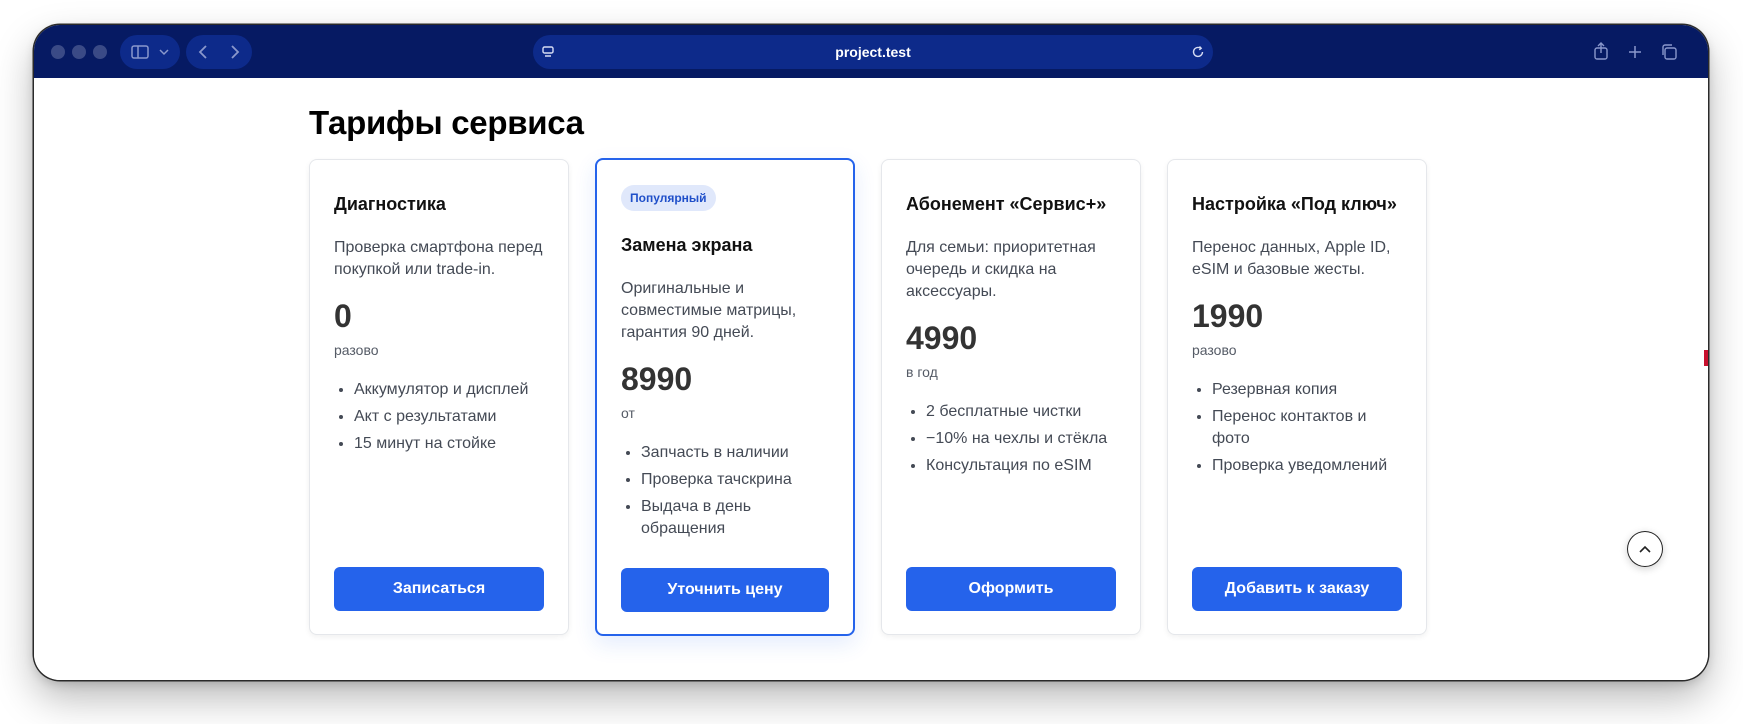 The width and height of the screenshot is (1743, 724). What do you see at coordinates (1706, 358) in the screenshot?
I see `edge-marker` at bounding box center [1706, 358].